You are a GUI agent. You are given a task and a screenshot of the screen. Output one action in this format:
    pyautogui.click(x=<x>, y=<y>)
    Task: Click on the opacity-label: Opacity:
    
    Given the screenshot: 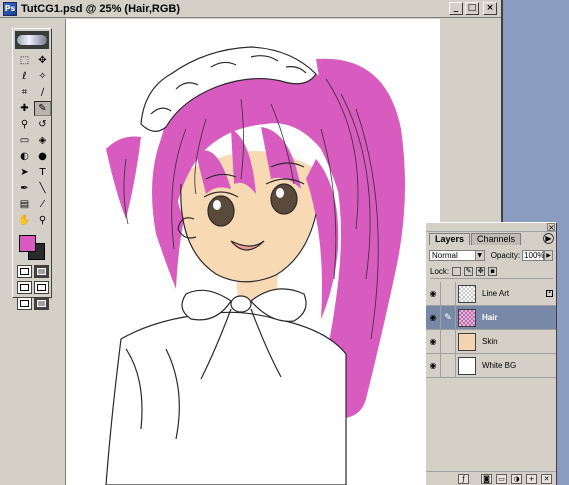 What is the action you would take?
    pyautogui.click(x=505, y=255)
    